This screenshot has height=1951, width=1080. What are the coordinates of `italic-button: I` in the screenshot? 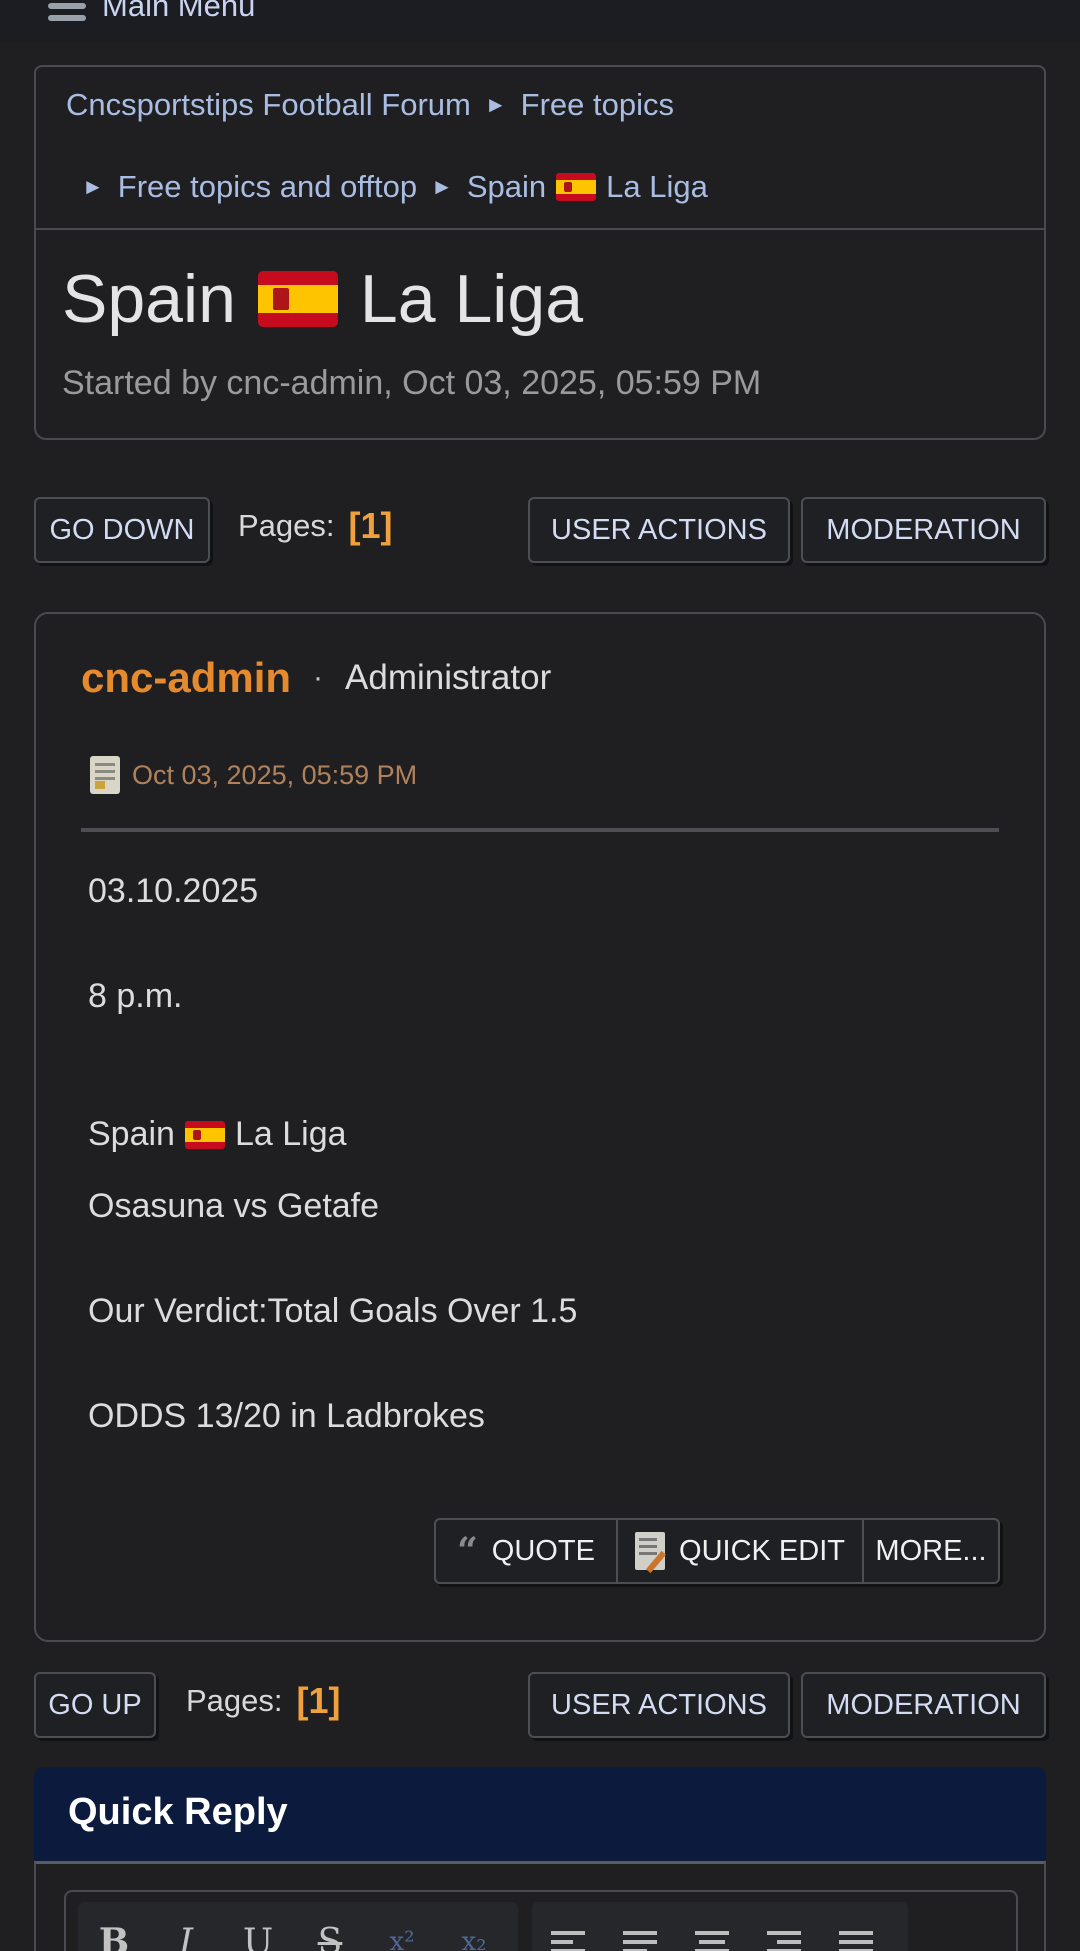 It's located at (186, 1936).